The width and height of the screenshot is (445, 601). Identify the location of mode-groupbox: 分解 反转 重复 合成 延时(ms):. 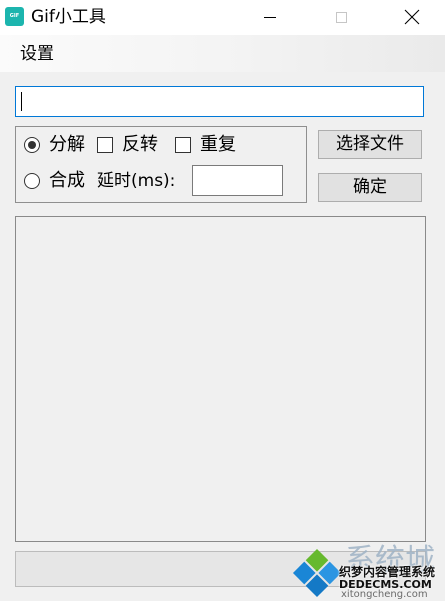
(161, 164).